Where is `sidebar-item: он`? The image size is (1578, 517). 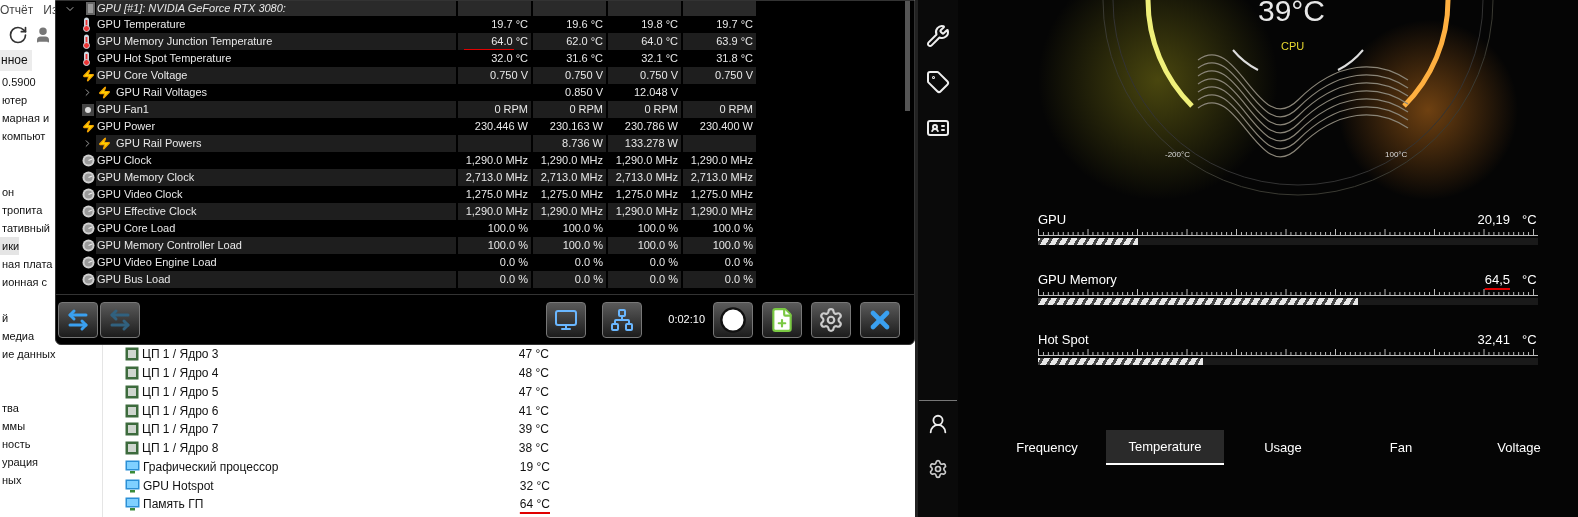 sidebar-item: он is located at coordinates (7, 192).